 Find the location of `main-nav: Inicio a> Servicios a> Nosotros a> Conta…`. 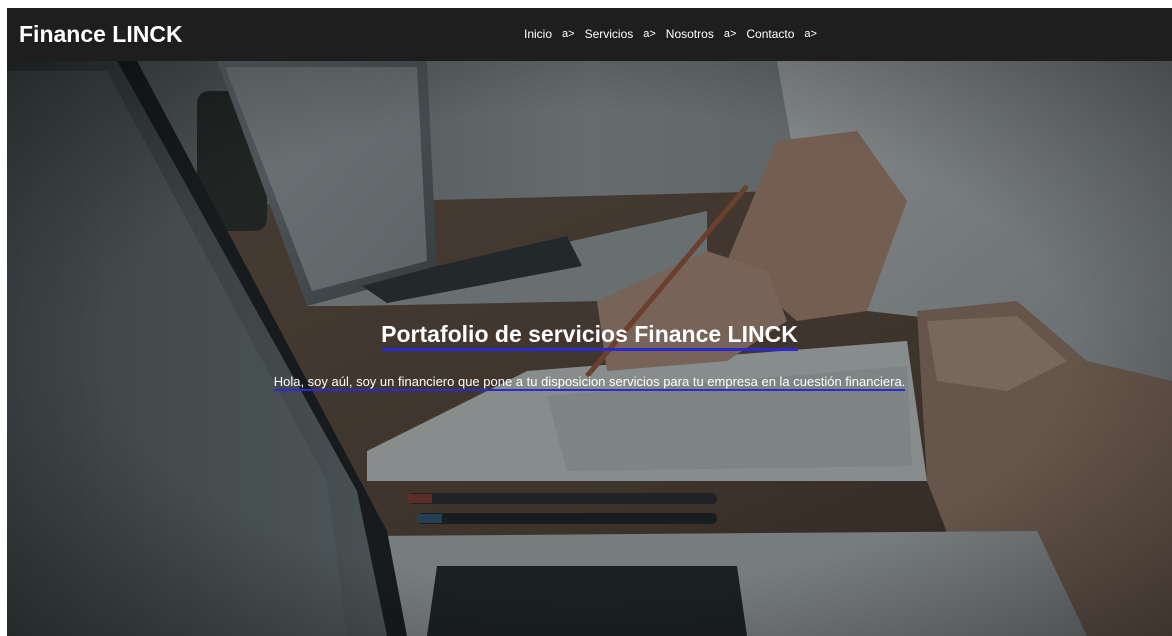

main-nav: Inicio a> Servicios a> Nosotros a> Conta… is located at coordinates (675, 34).